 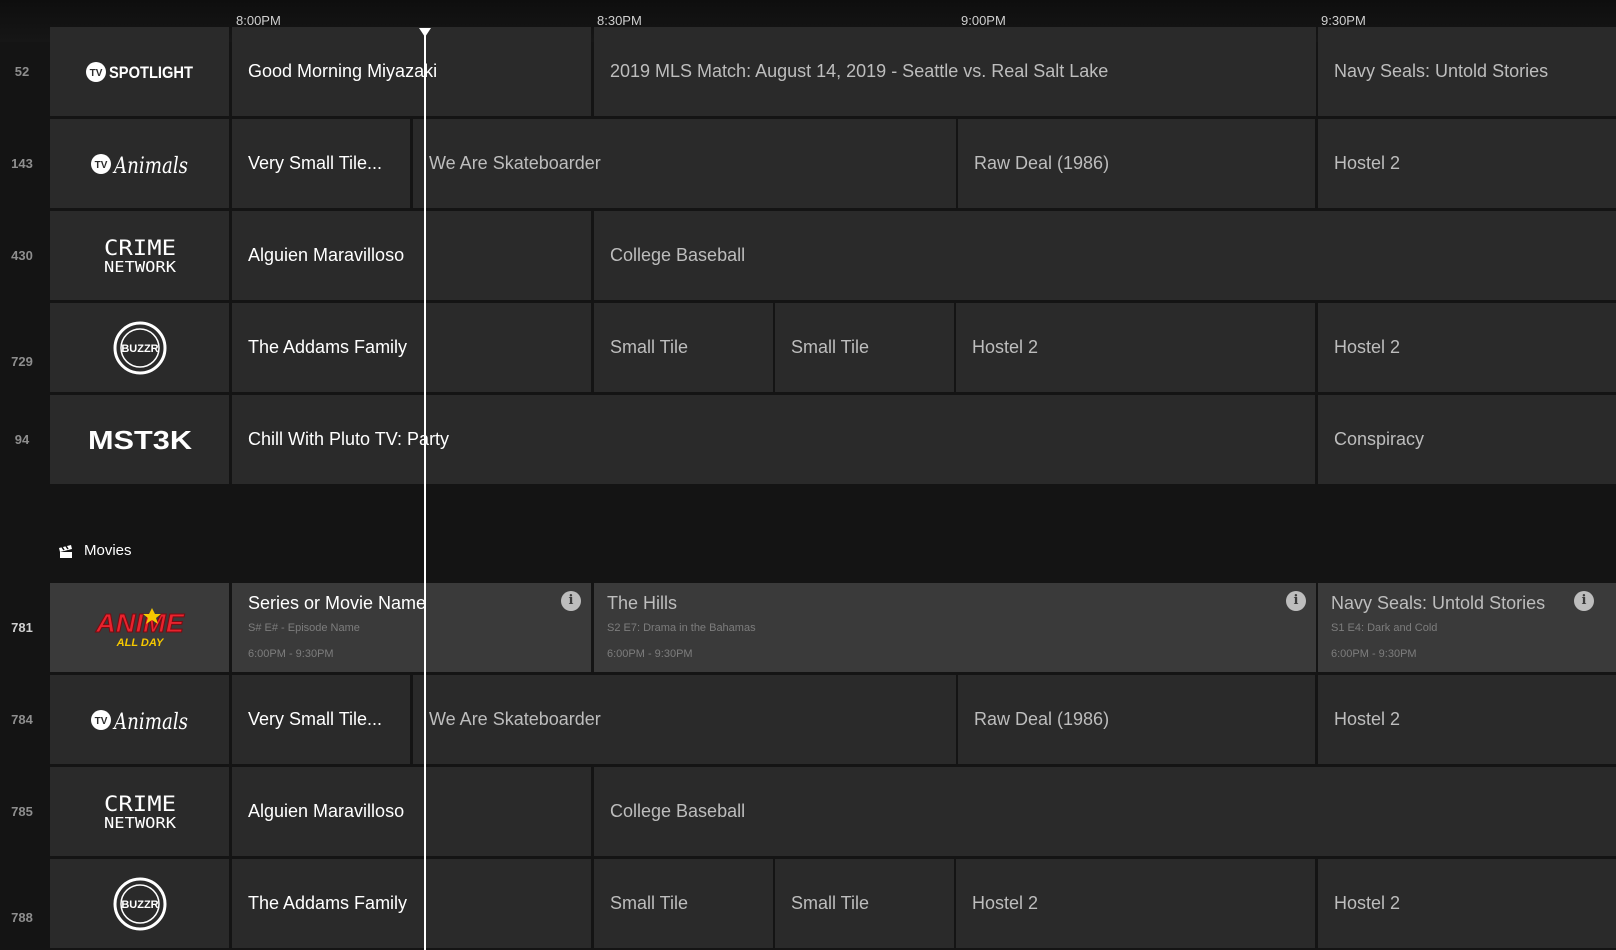 I want to click on channel-logo-mst3k: MST3K, so click(x=139, y=439).